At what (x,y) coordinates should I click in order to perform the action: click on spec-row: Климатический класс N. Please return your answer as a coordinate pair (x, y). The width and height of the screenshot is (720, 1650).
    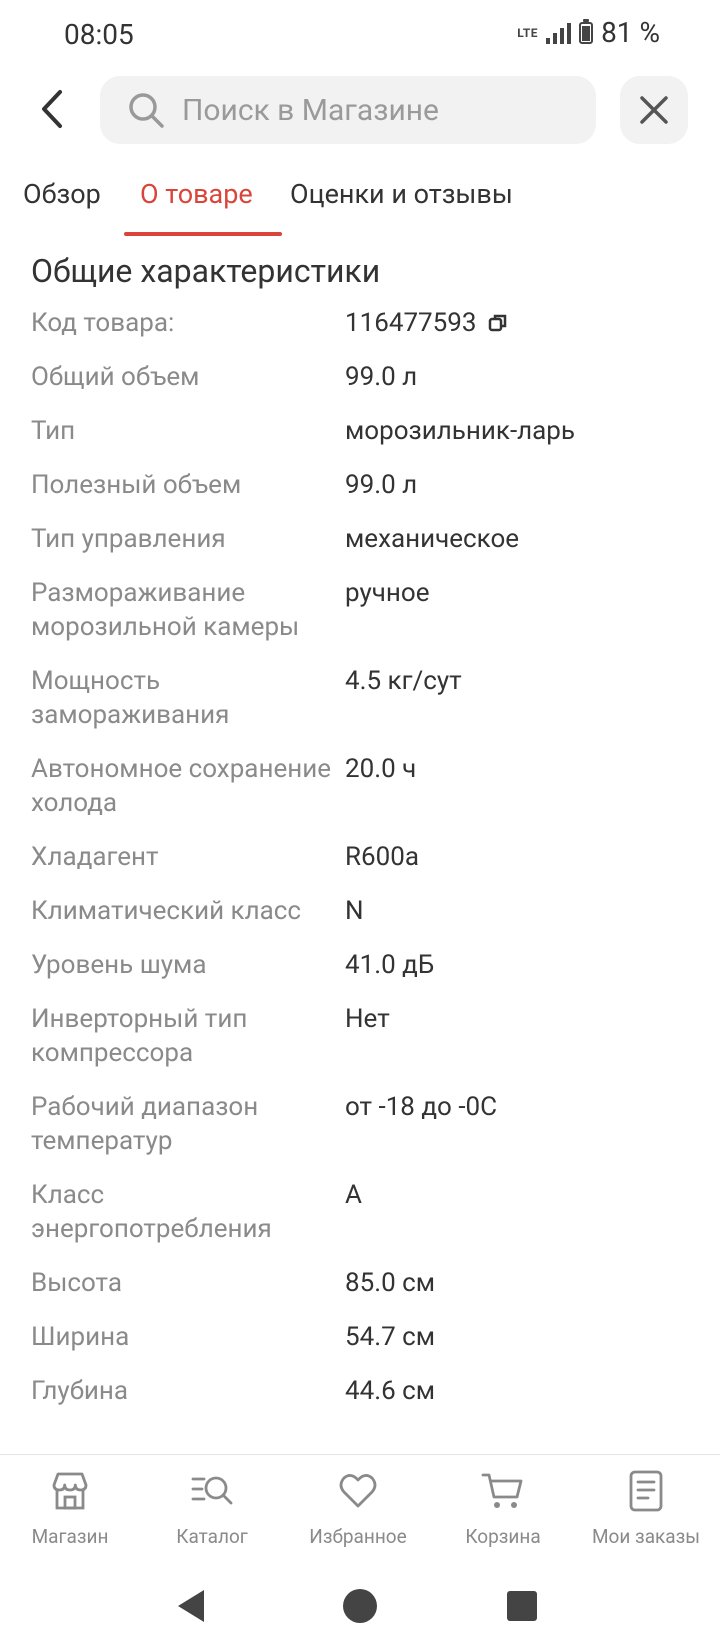
    Looking at the image, I should click on (360, 911).